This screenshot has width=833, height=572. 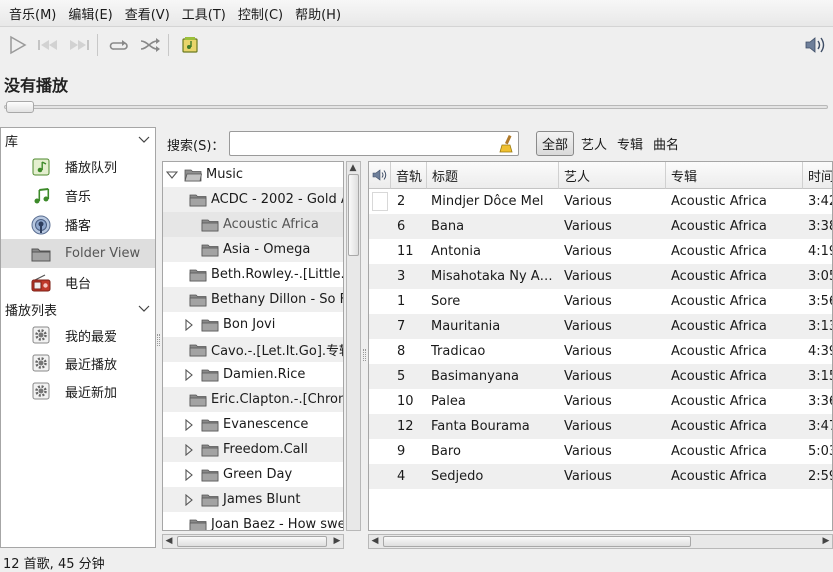 What do you see at coordinates (600, 226) in the screenshot?
I see `table-row: 6 Bana Various Acoustic Africa 3:38` at bounding box center [600, 226].